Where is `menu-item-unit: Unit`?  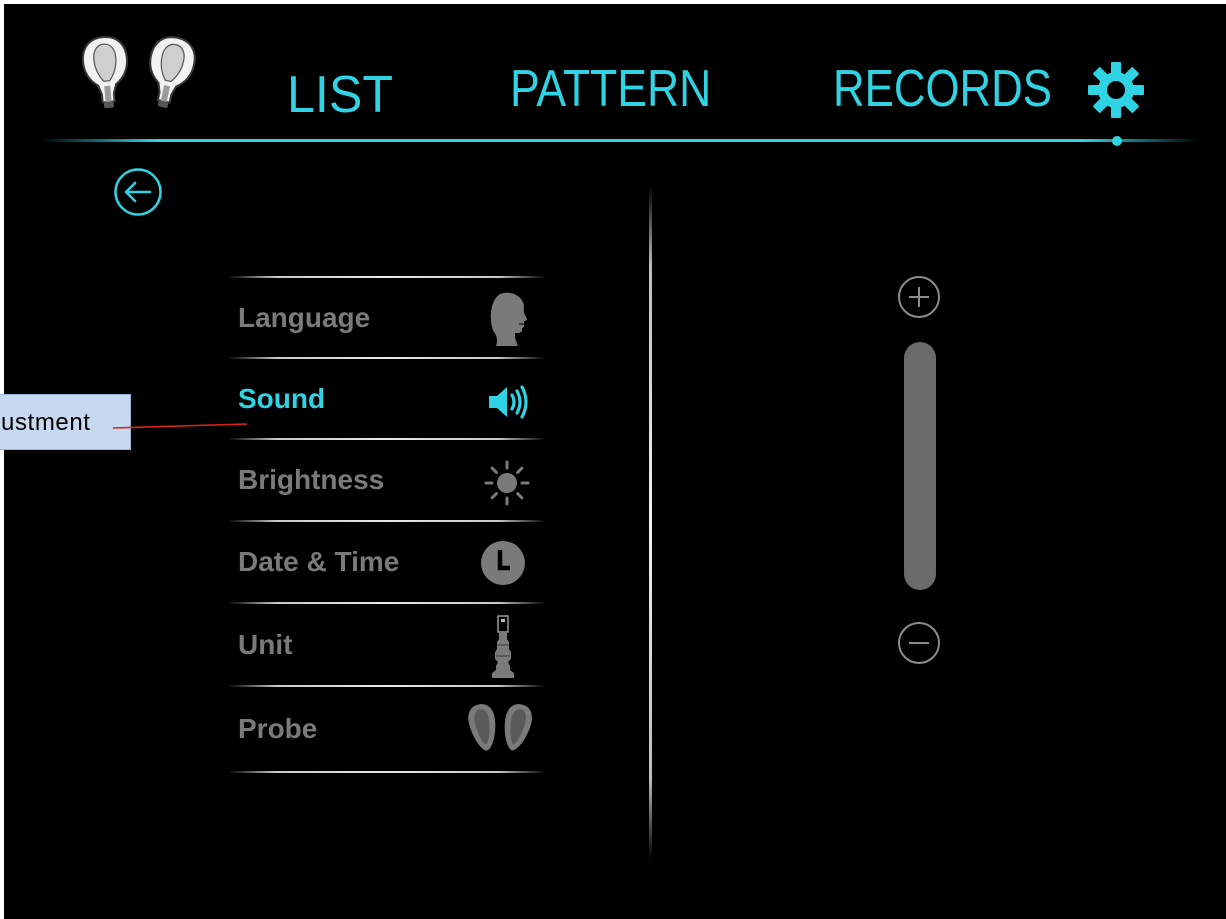
menu-item-unit: Unit is located at coordinates (387, 644).